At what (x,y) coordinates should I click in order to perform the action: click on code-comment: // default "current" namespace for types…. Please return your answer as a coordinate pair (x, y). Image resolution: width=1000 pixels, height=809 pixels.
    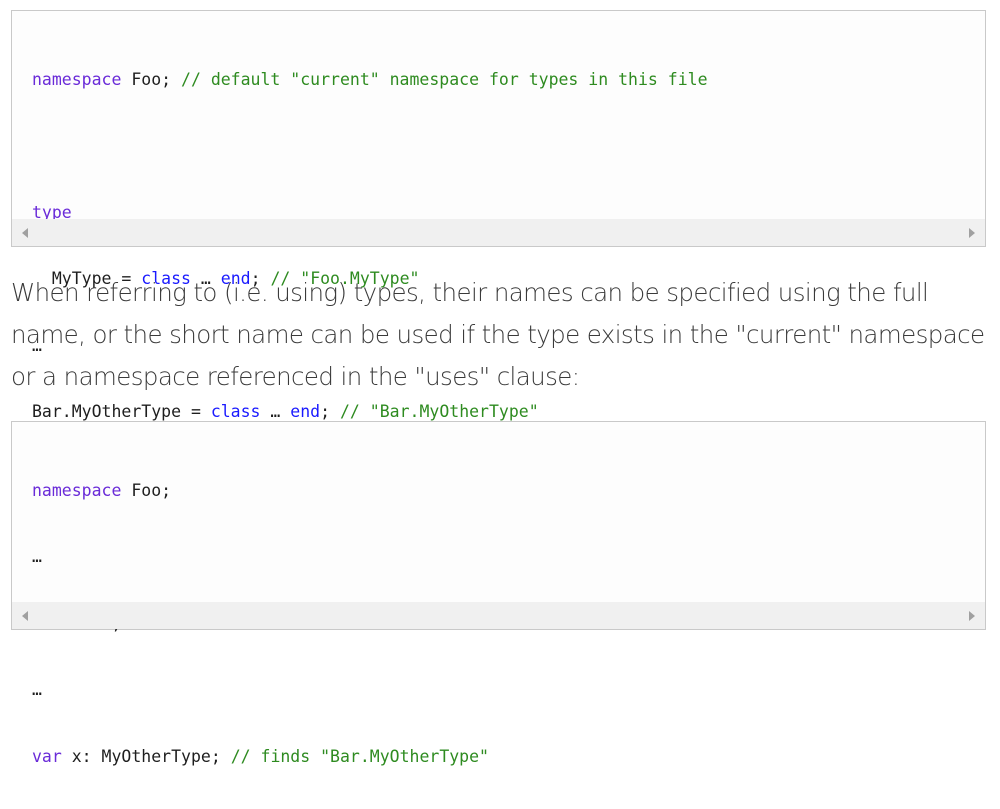
    Looking at the image, I should click on (444, 79).